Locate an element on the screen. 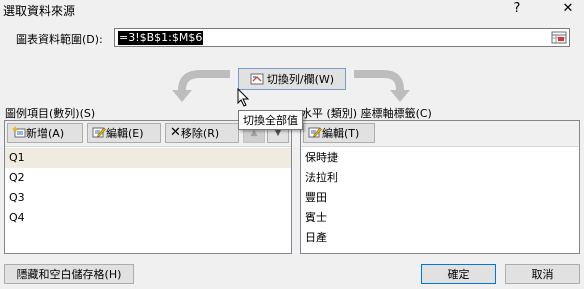 This screenshot has height=289, width=584. mouse-cursor-icon is located at coordinates (243, 97).